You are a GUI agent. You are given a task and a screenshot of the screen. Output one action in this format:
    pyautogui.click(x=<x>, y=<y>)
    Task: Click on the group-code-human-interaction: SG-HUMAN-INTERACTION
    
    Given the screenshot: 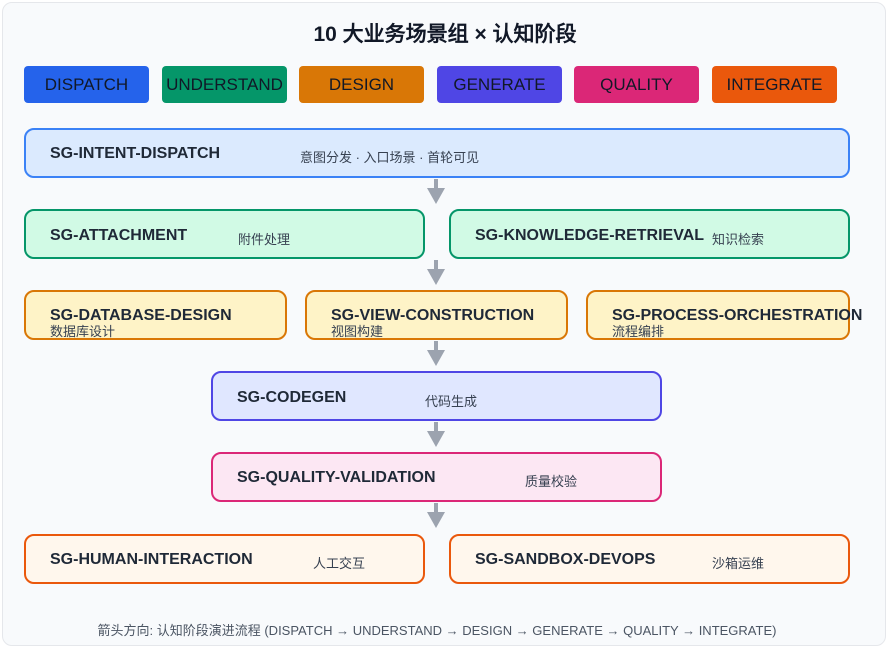 What is the action you would take?
    pyautogui.click(x=151, y=559)
    